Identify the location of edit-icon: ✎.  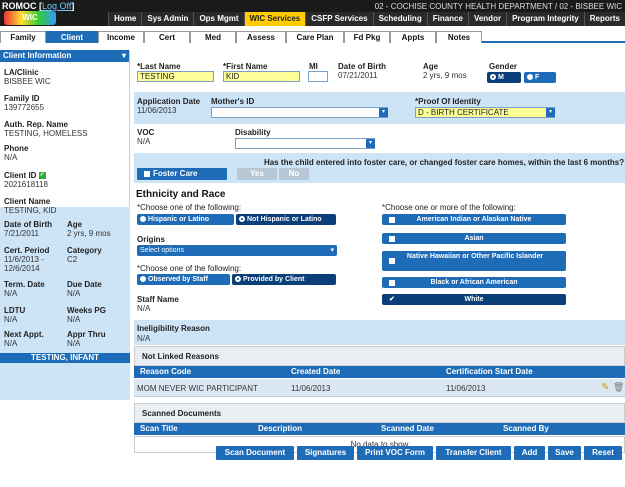
(605, 387).